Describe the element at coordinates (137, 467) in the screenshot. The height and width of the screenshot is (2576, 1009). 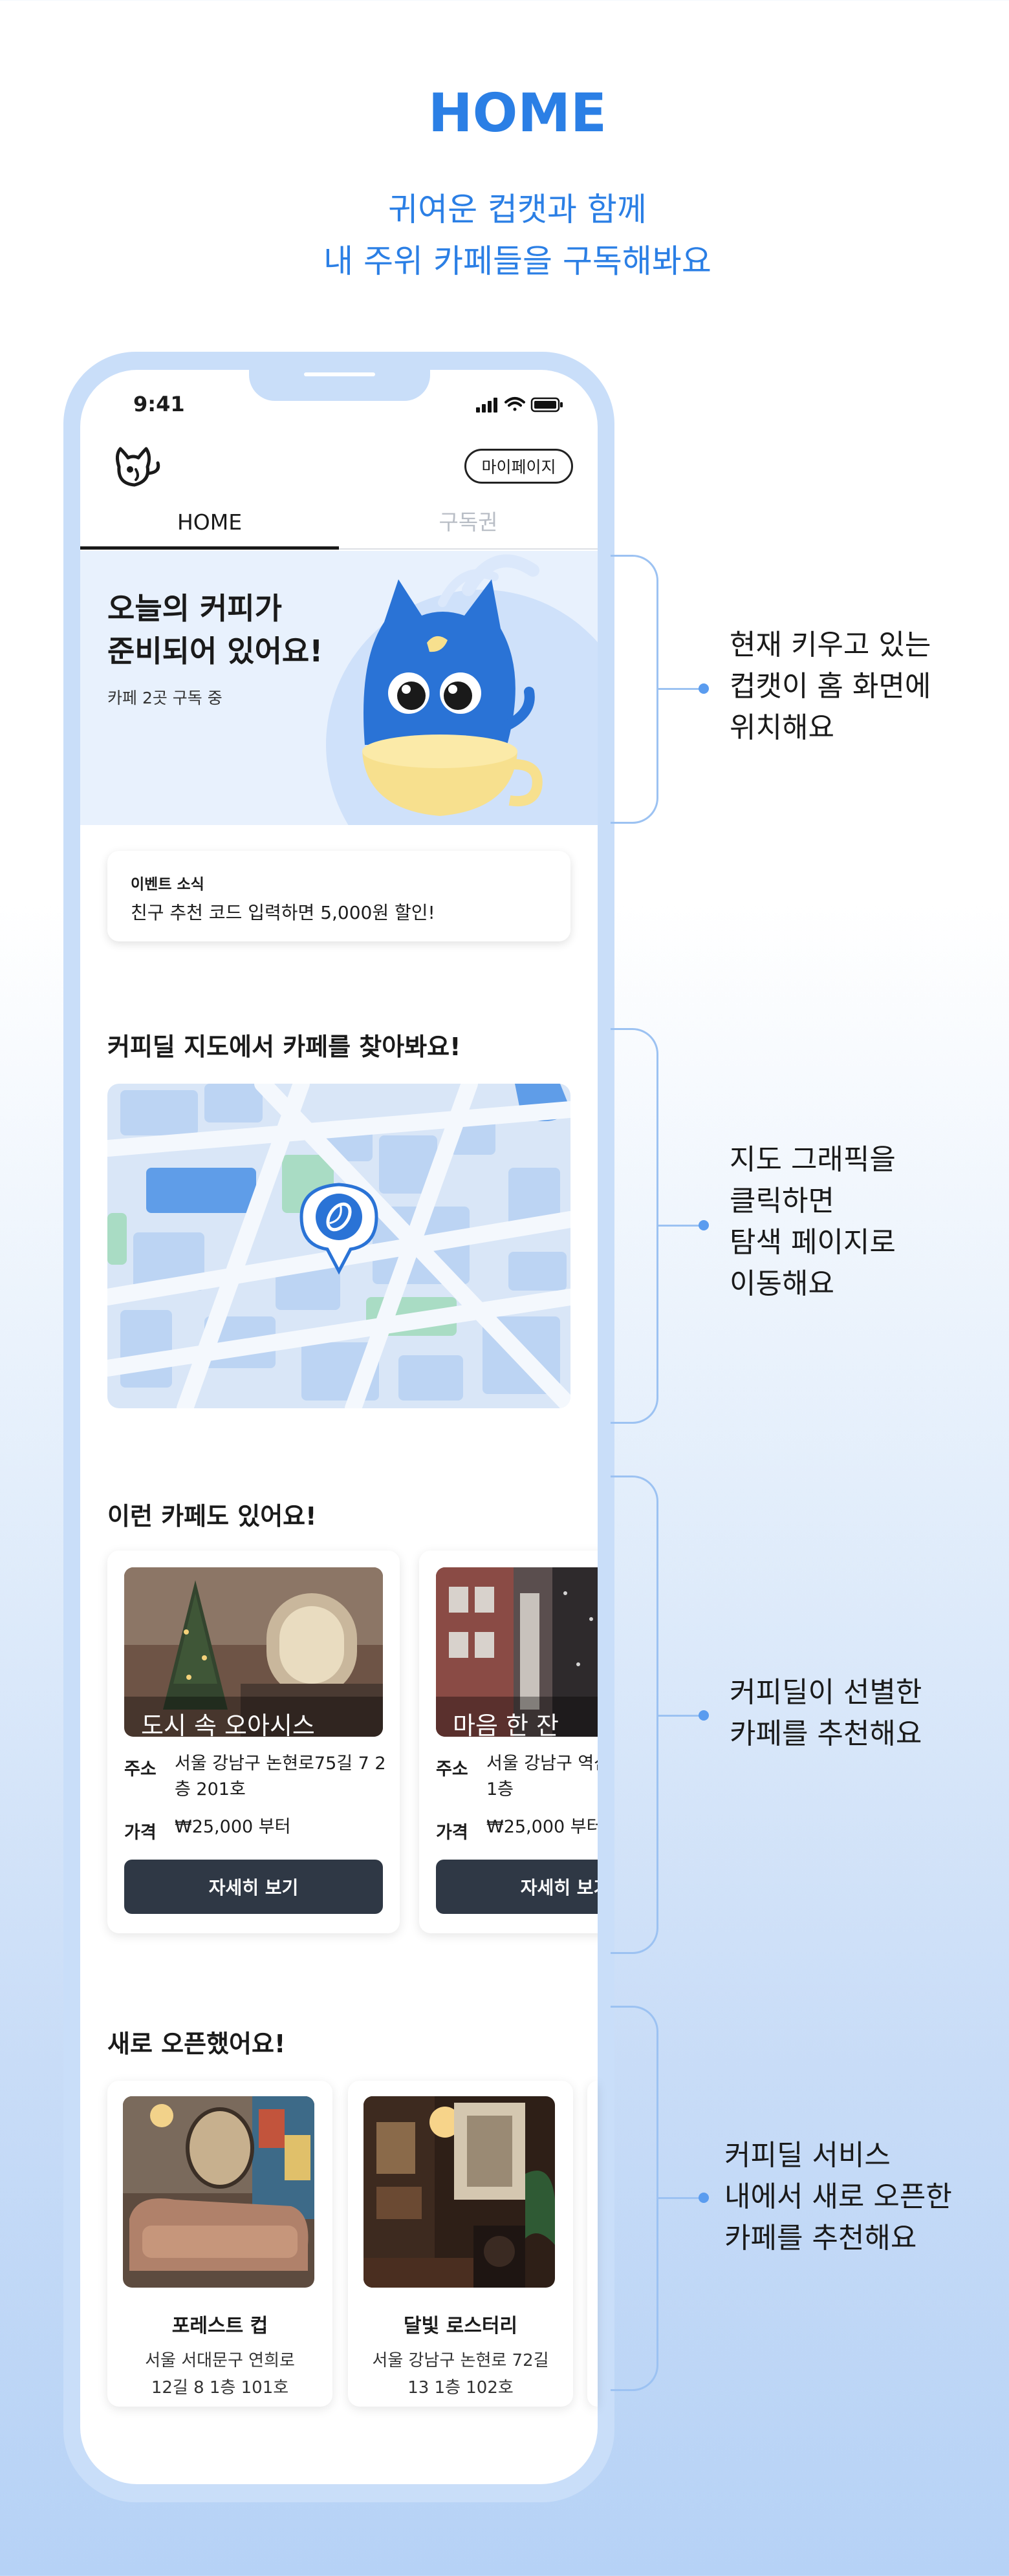
I see `cupcat-logo-icon` at that location.